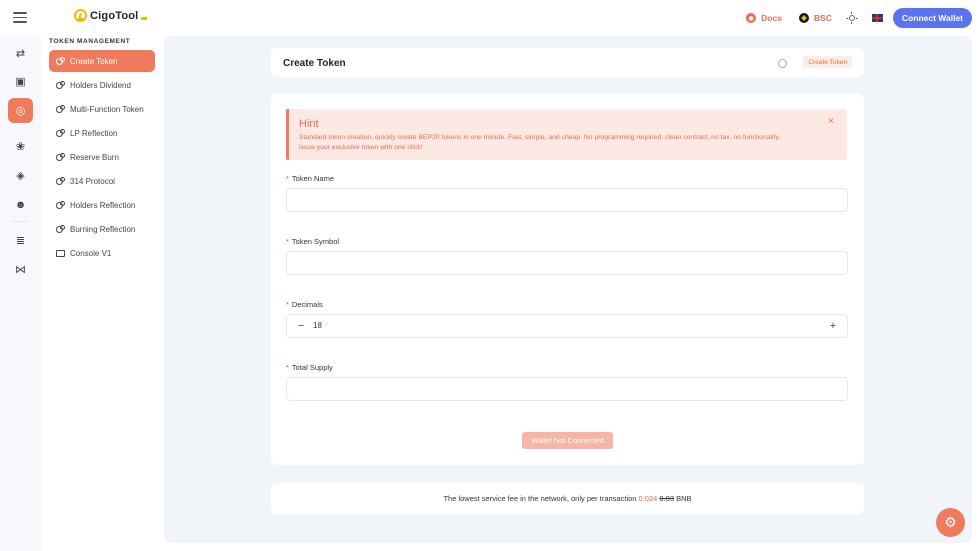 This screenshot has height=551, width=980. Describe the element at coordinates (314, 63) in the screenshot. I see `page-title: Create Token` at that location.